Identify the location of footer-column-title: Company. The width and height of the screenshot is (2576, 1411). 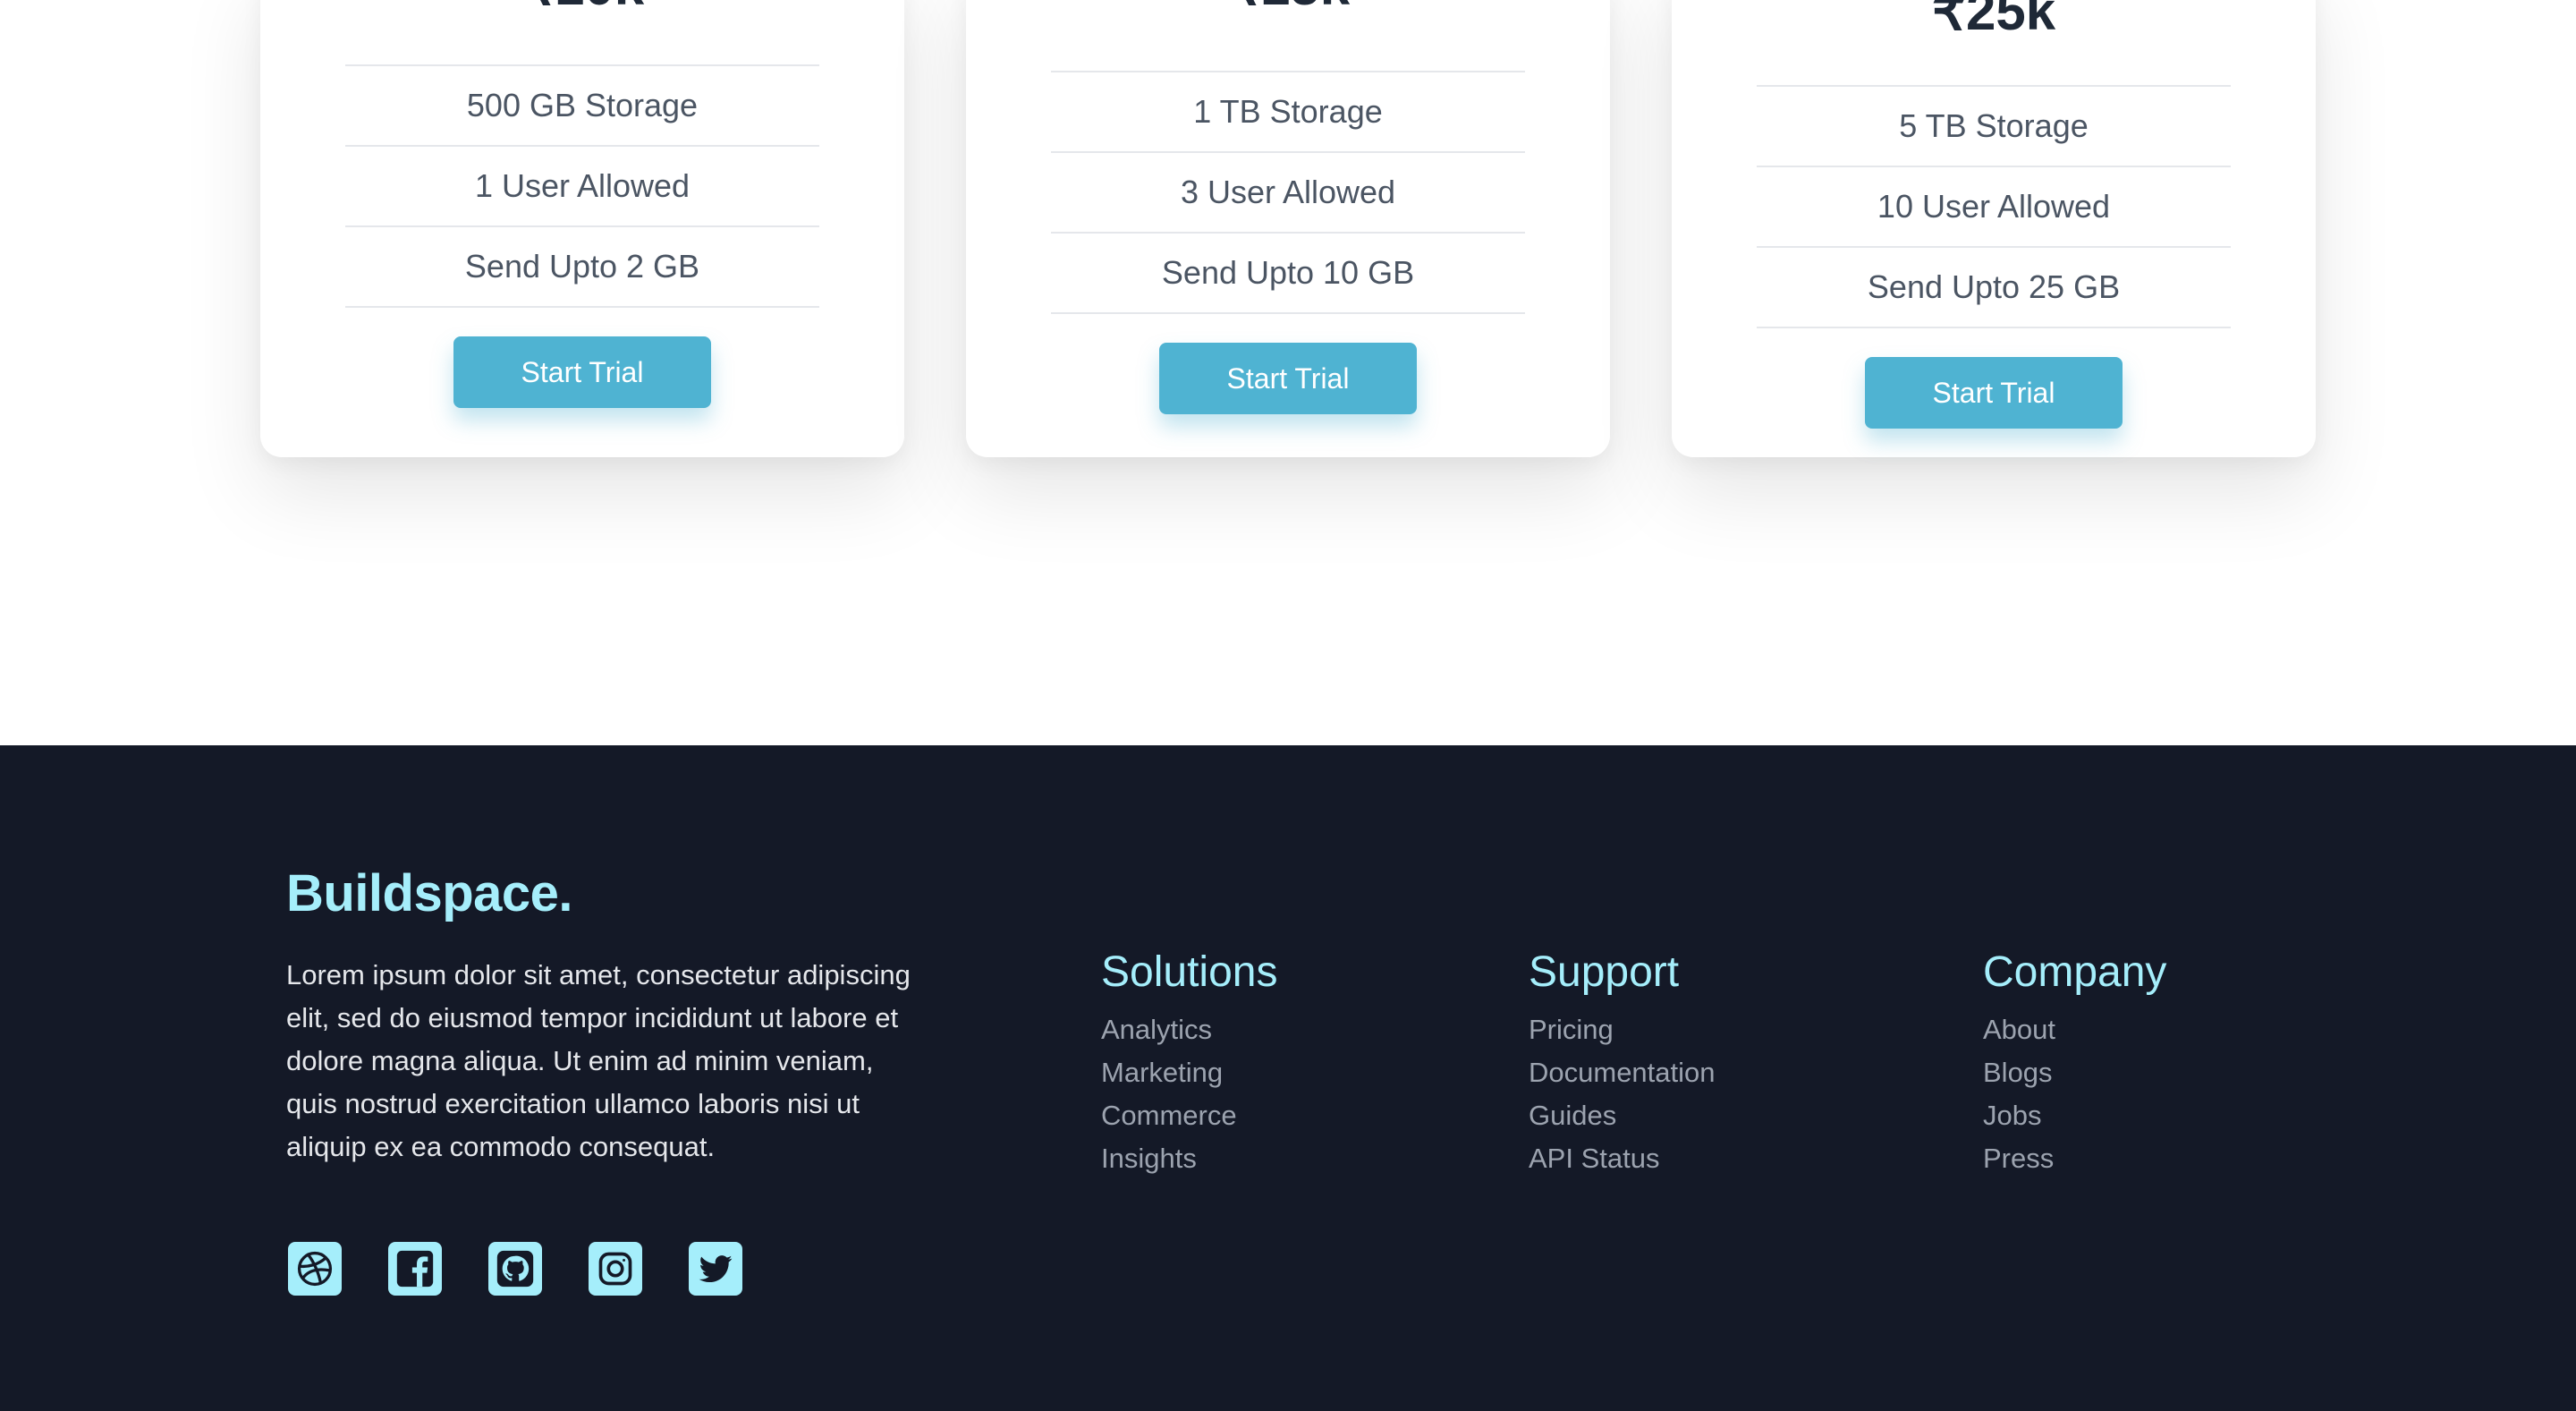
(2075, 972).